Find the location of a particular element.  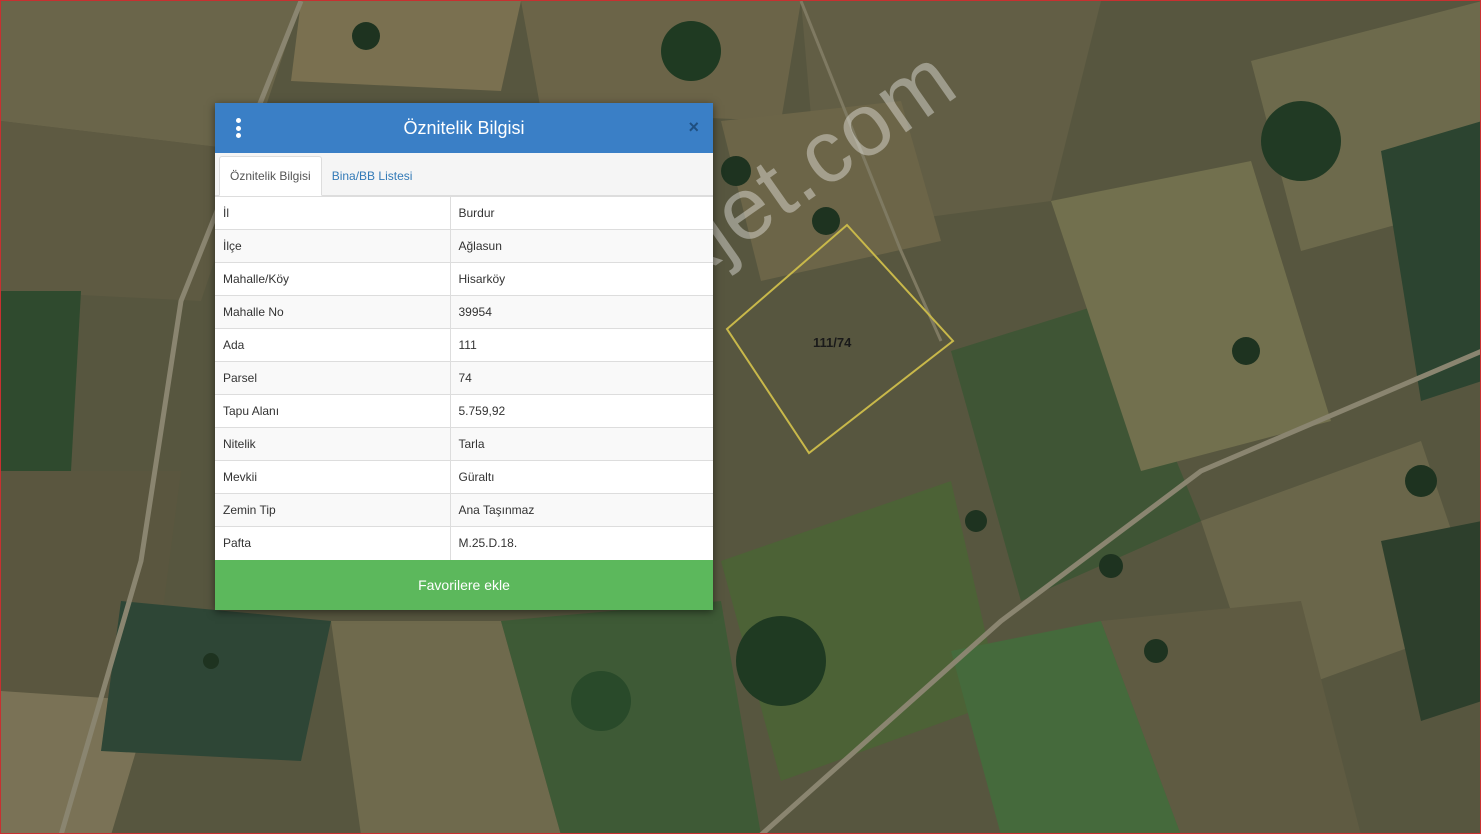

table-row: Parsel 74 is located at coordinates (464, 378).